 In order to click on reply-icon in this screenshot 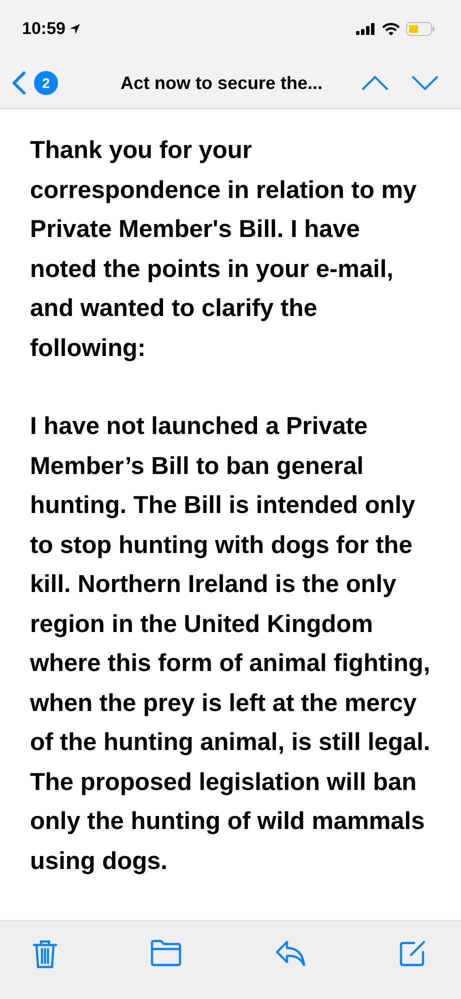, I will do `click(290, 953)`.